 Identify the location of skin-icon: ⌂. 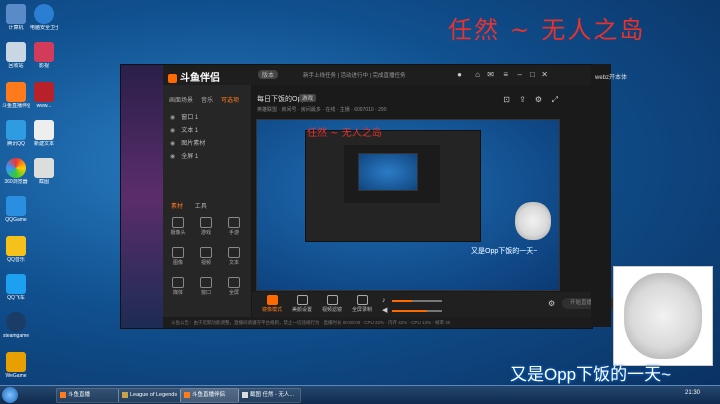
(477, 74).